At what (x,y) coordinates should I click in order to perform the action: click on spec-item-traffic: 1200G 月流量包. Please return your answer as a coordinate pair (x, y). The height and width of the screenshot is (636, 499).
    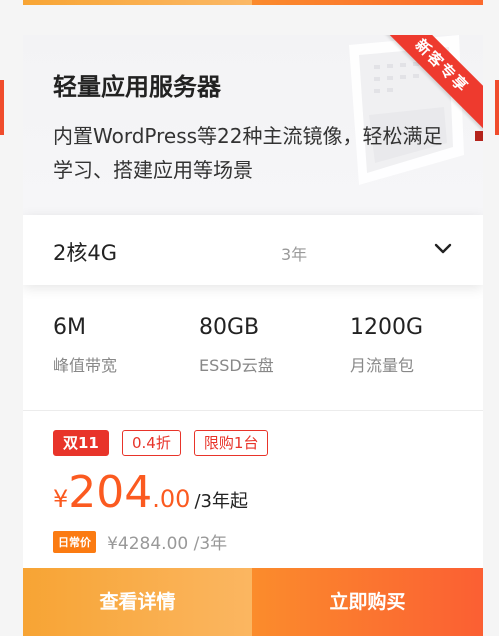
    Looking at the image, I should click on (386, 345).